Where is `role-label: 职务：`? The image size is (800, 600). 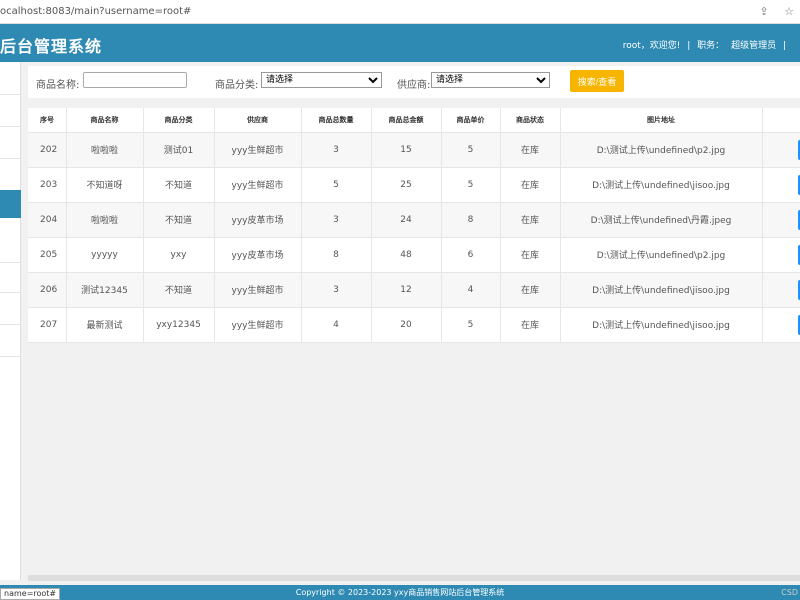
role-label: 职务： is located at coordinates (711, 46).